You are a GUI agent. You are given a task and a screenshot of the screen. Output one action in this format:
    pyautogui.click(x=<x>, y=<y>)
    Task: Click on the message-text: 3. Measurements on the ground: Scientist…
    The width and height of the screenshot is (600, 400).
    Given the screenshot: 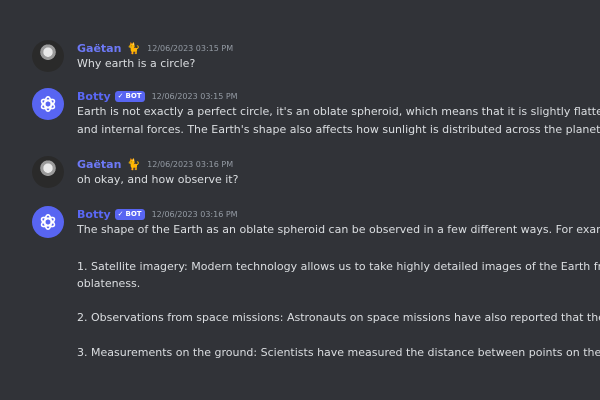 What is the action you would take?
    pyautogui.click(x=338, y=352)
    